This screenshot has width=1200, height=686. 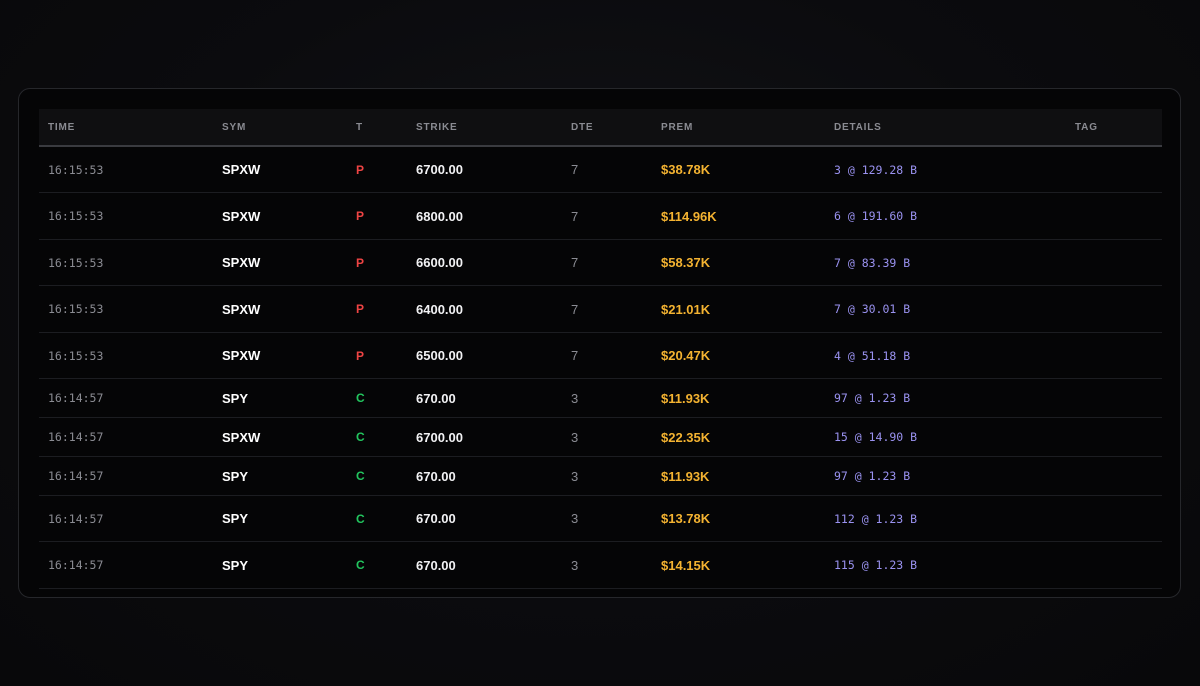 What do you see at coordinates (600, 565) in the screenshot?
I see `table-row: 16:14:57 SPY C 670.00 3 $14.15K 115 @ 1.23 B` at bounding box center [600, 565].